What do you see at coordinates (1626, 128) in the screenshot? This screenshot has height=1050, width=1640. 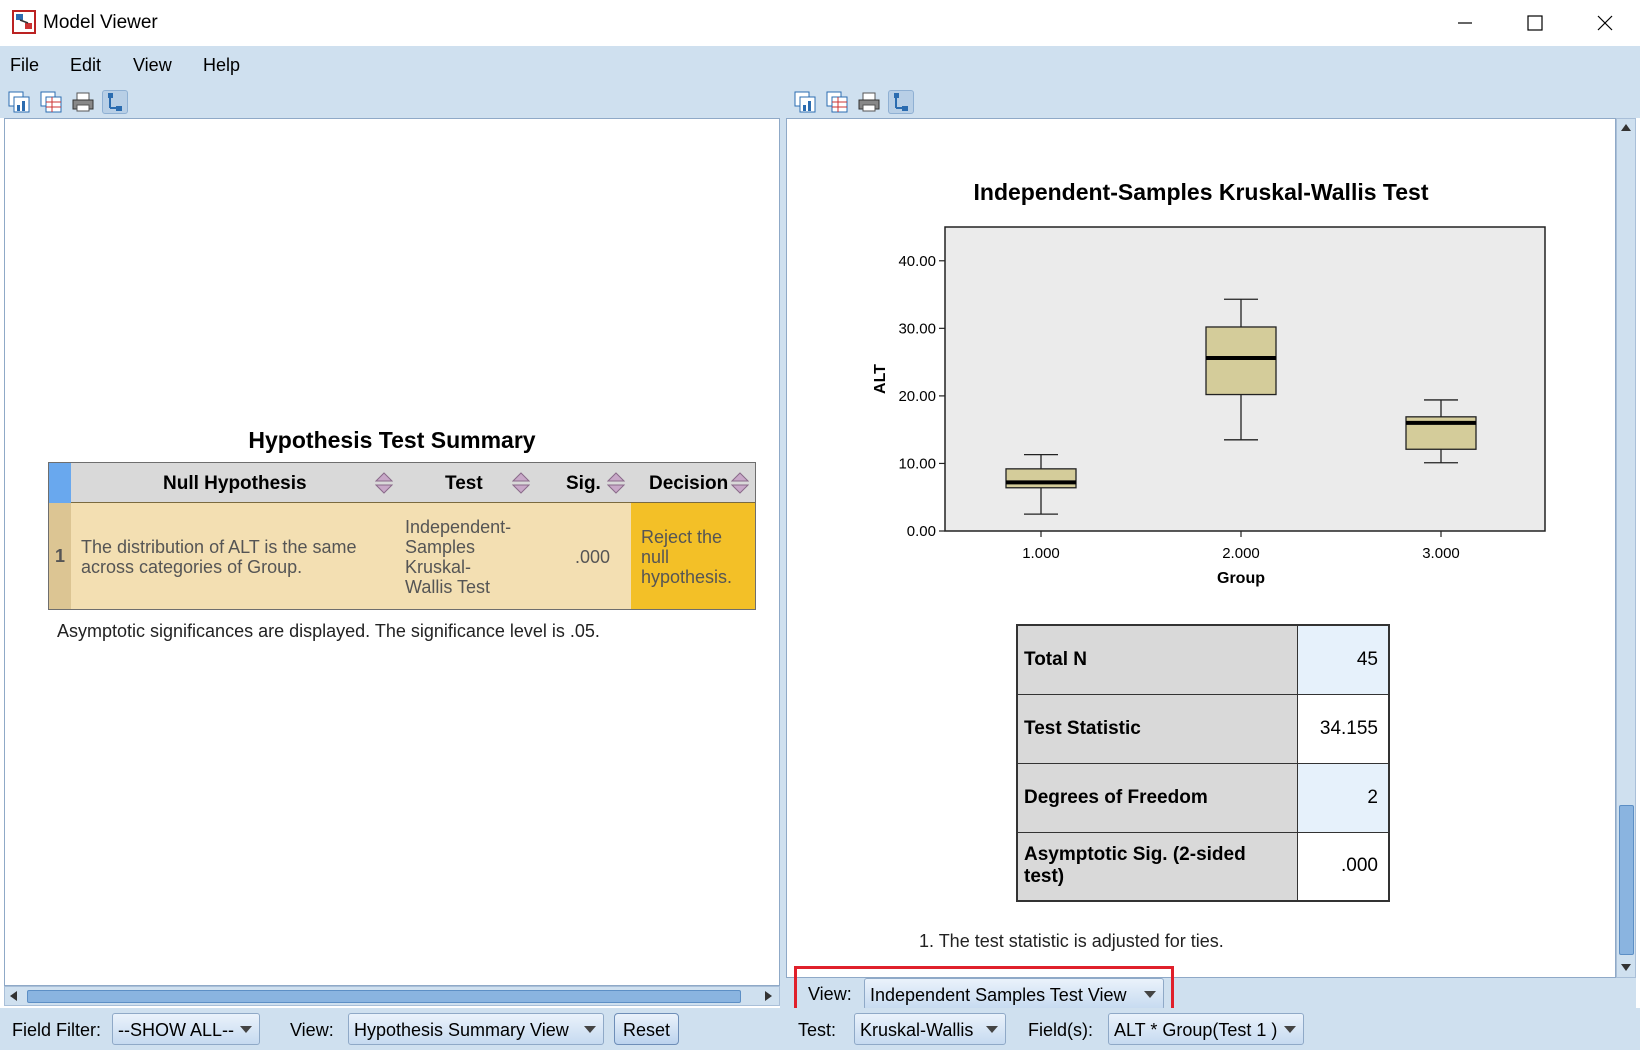 I see `scroll-up-icon` at bounding box center [1626, 128].